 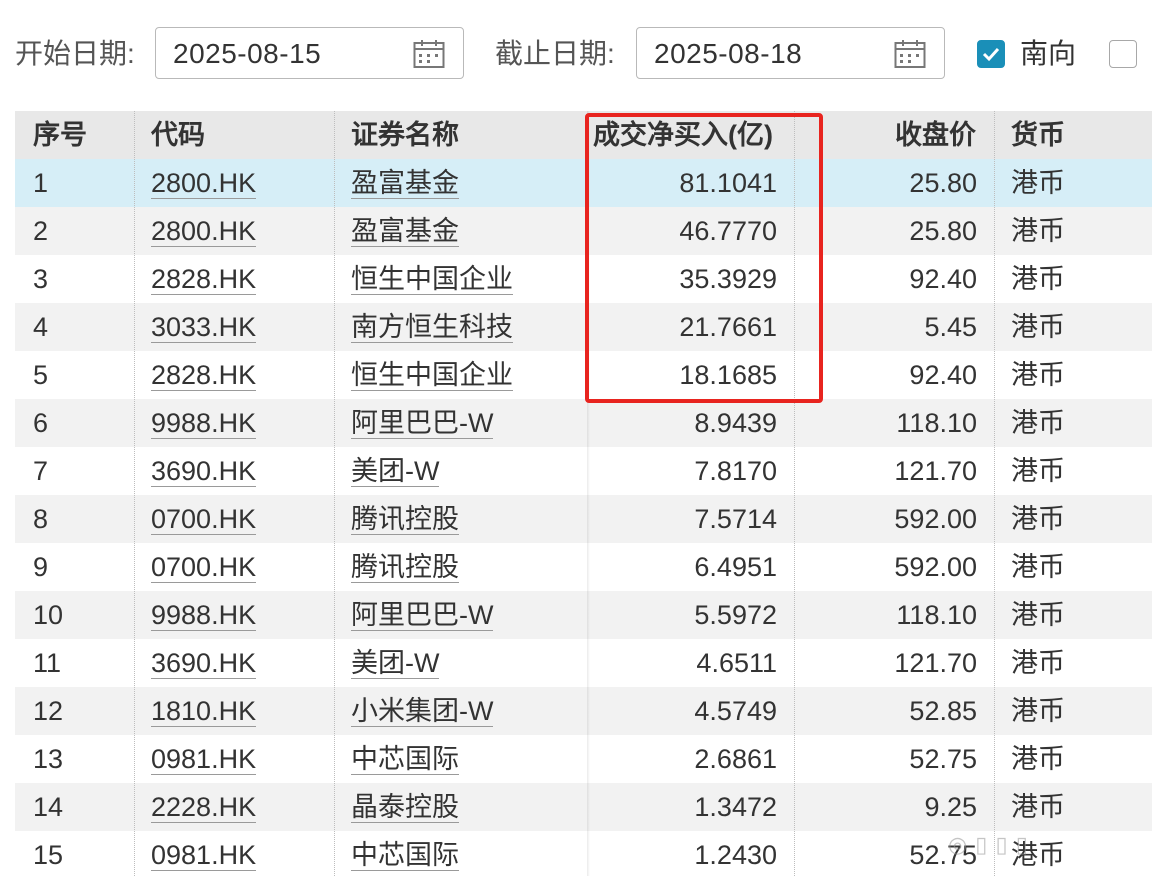 What do you see at coordinates (735, 711) in the screenshot?
I see `net-buy-value: 4.5749` at bounding box center [735, 711].